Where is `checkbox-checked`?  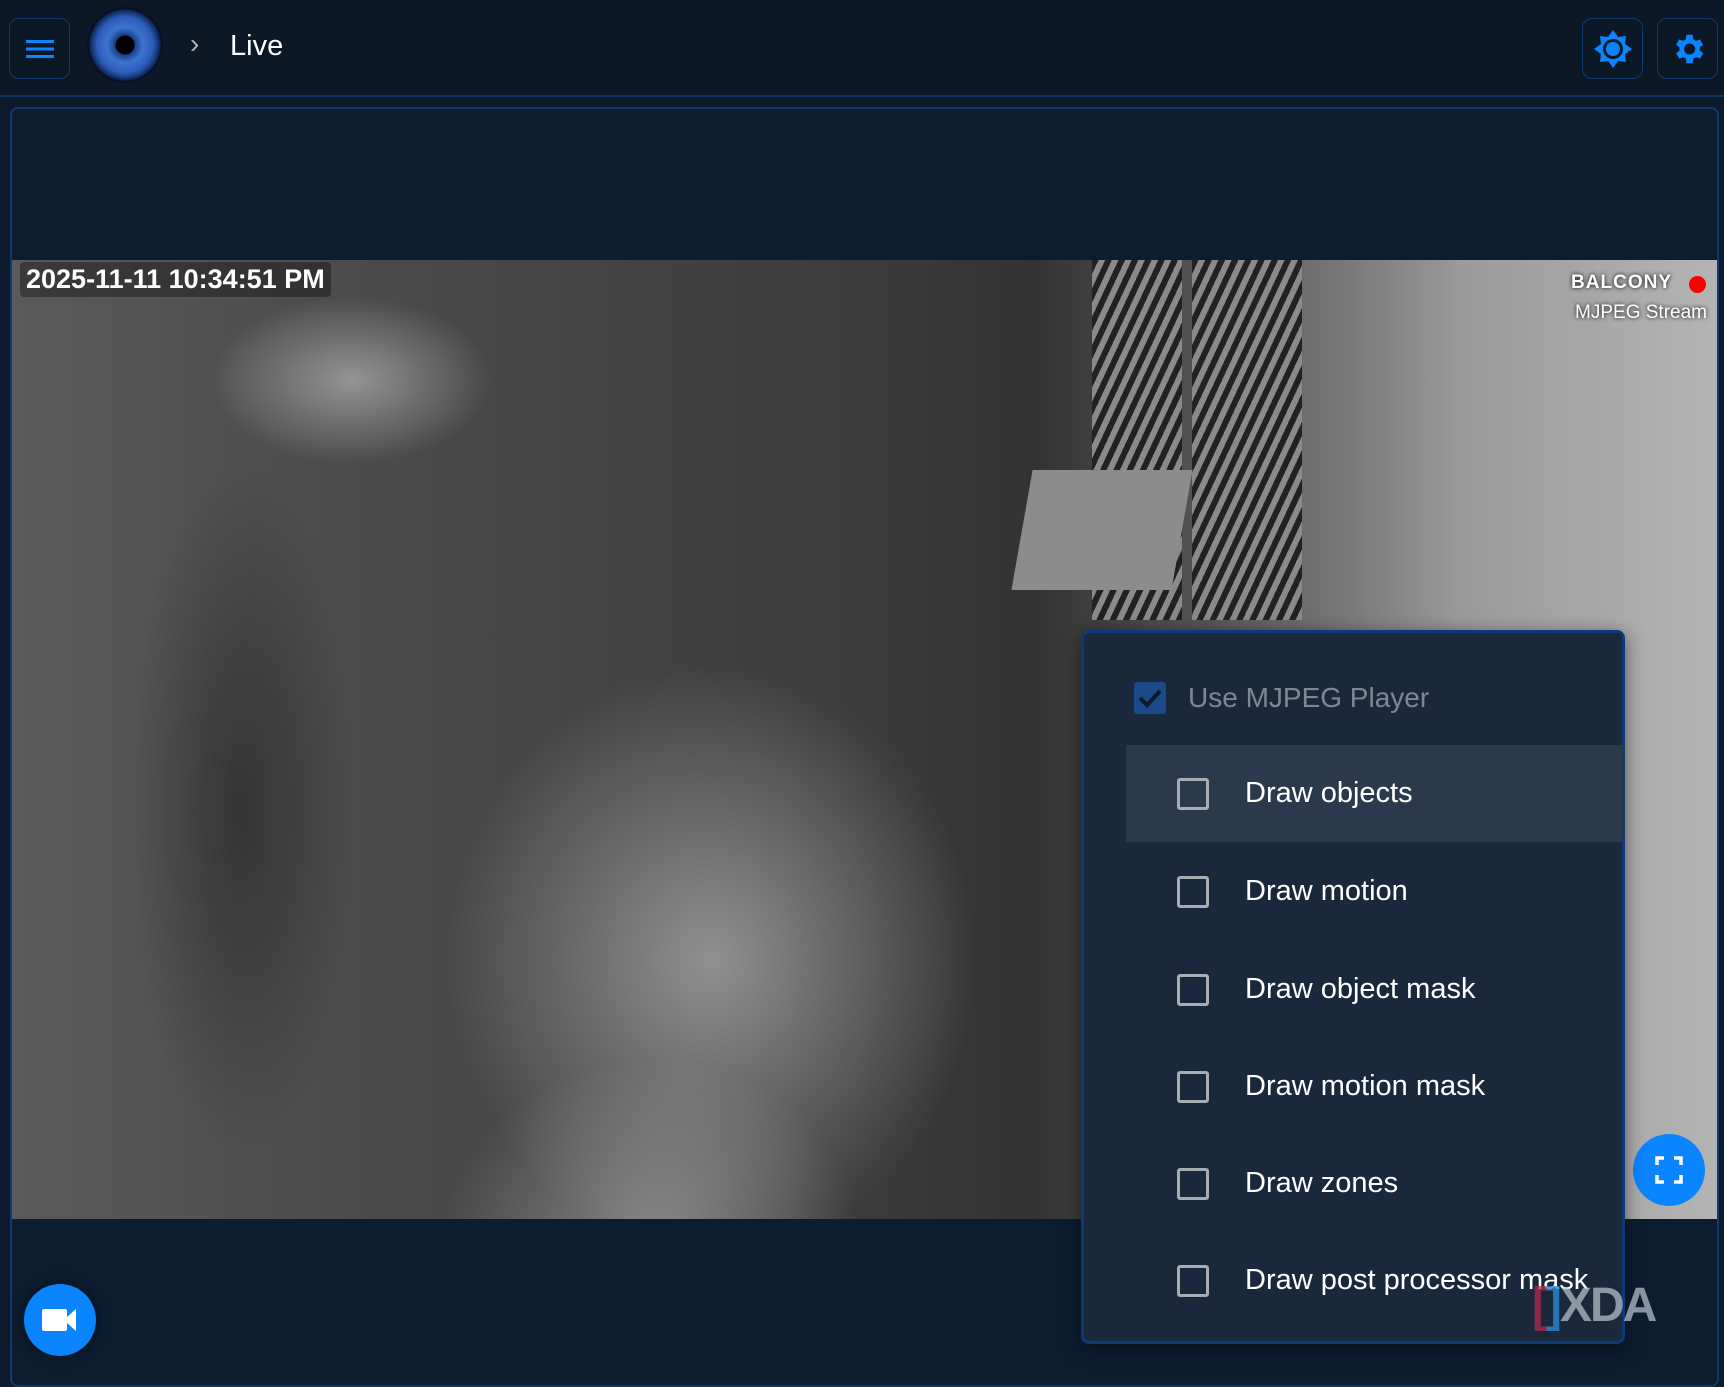
checkbox-checked is located at coordinates (1150, 697).